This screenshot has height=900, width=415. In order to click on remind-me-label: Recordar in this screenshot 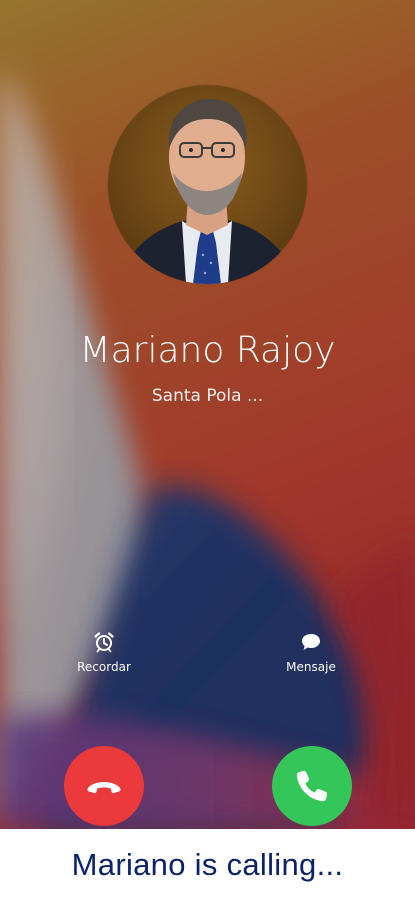, I will do `click(104, 667)`.